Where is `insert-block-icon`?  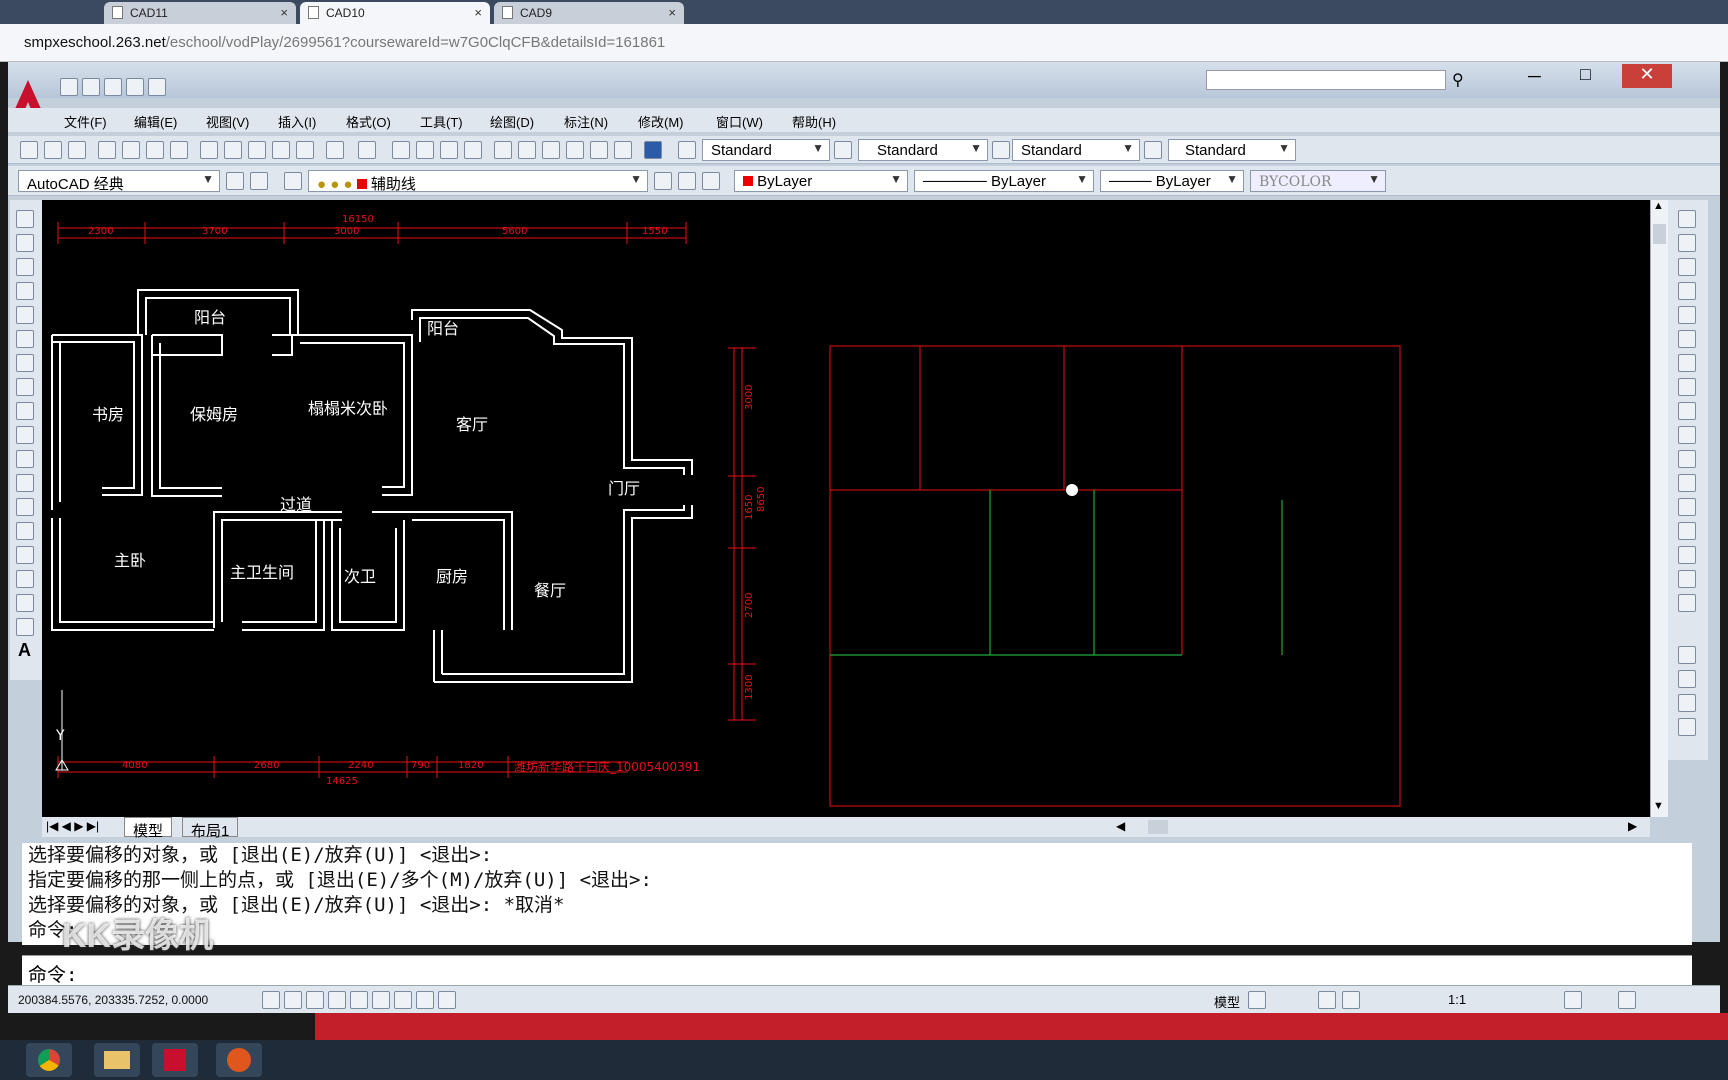
insert-block-icon is located at coordinates (25, 483).